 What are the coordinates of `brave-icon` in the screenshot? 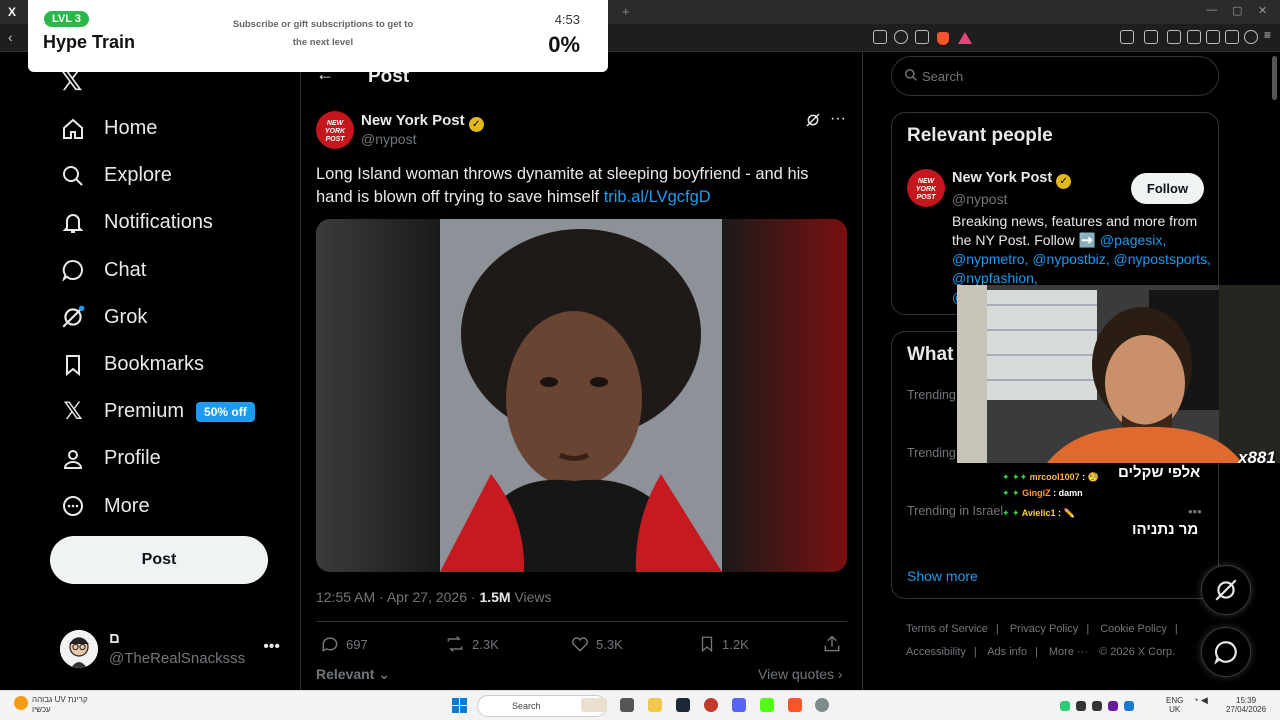 It's located at (795, 705).